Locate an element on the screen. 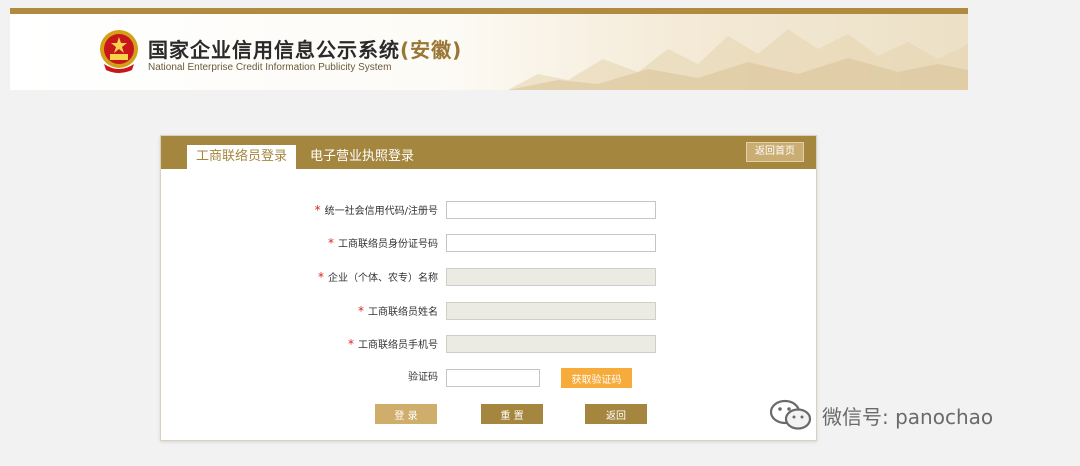 This screenshot has width=1080, height=466. form-row-enterprise-name: * 企业（个体、农专）名称 is located at coordinates (489, 277).